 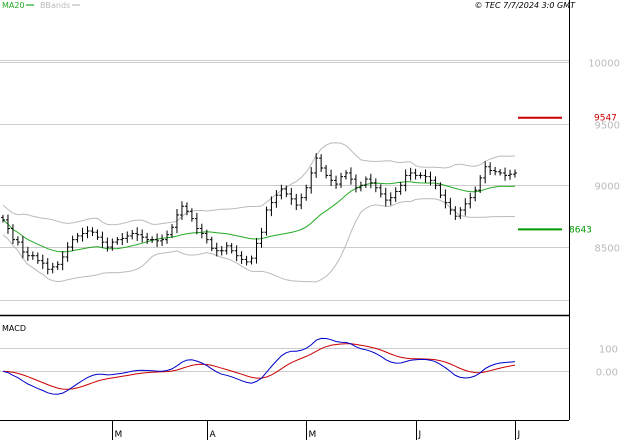 I want to click on macd-gridlines, so click(x=284, y=360).